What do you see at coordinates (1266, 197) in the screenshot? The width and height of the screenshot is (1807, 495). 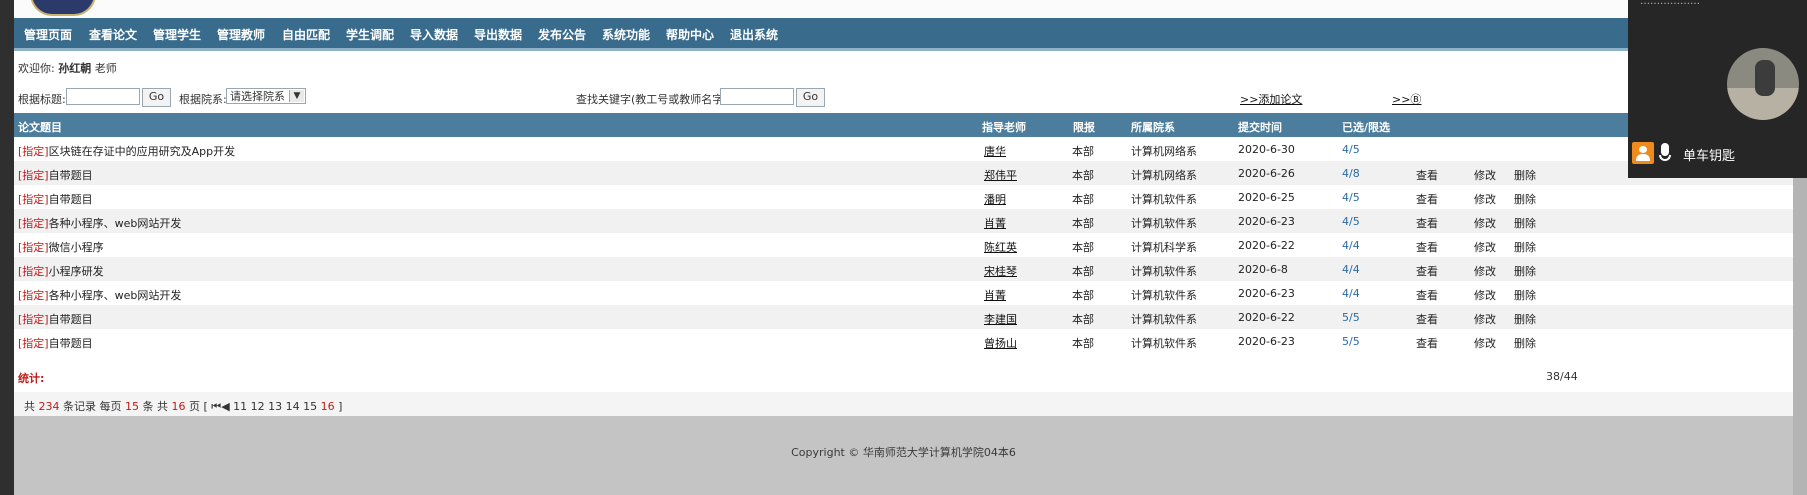 I see `date-cell: 2020-6-25` at bounding box center [1266, 197].